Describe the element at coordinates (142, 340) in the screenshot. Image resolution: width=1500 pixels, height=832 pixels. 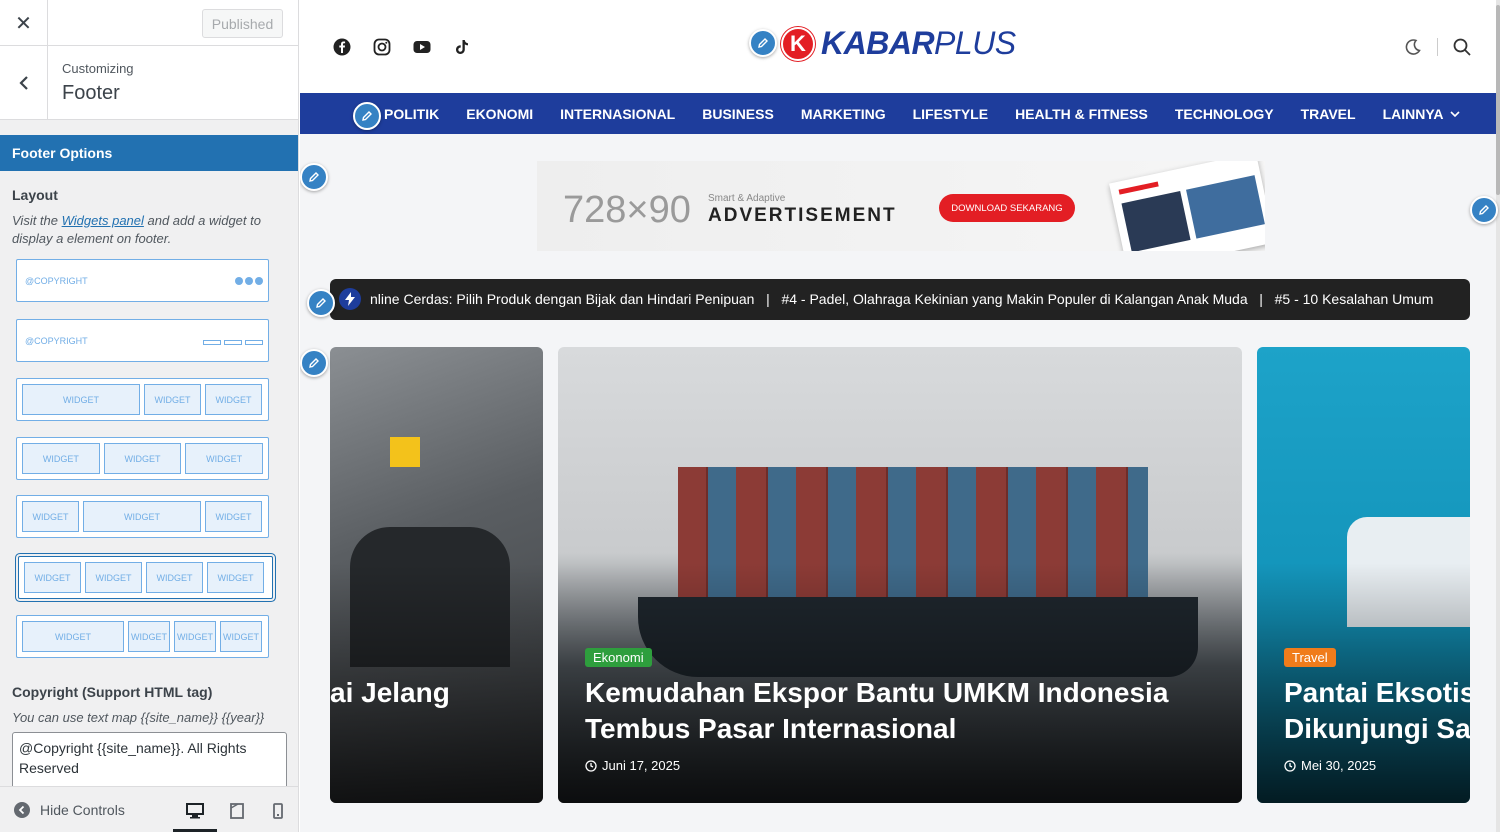
I see `layout-option-copyright-menu: @COPYRIGHT` at that location.